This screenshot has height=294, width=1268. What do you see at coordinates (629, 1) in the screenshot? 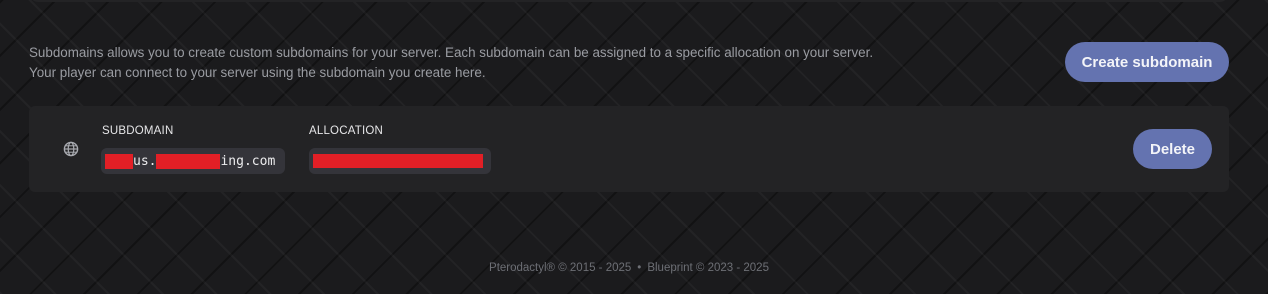
I see `top-panel-edge` at bounding box center [629, 1].